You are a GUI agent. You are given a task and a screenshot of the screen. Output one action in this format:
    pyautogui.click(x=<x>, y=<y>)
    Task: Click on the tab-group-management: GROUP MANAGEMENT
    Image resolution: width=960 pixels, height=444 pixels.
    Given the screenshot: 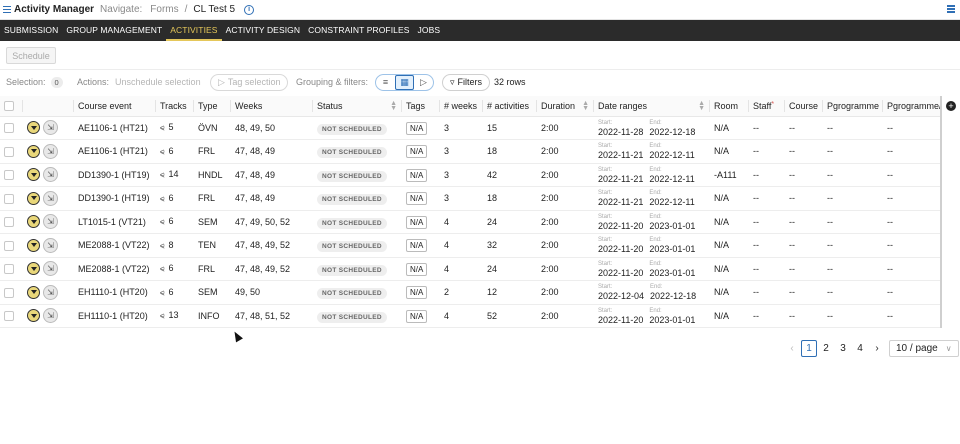 What is the action you would take?
    pyautogui.click(x=114, y=30)
    